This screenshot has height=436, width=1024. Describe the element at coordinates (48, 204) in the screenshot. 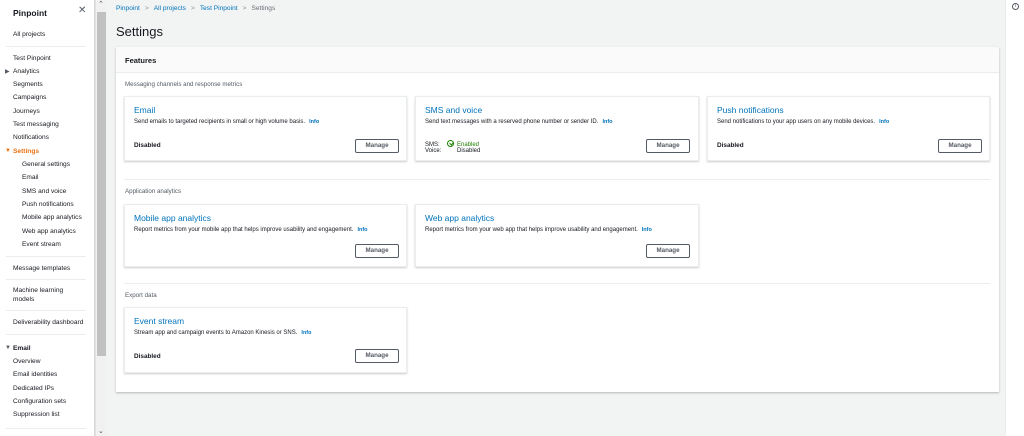

I see `sidebar-item-push-notifications: Push notifications` at that location.